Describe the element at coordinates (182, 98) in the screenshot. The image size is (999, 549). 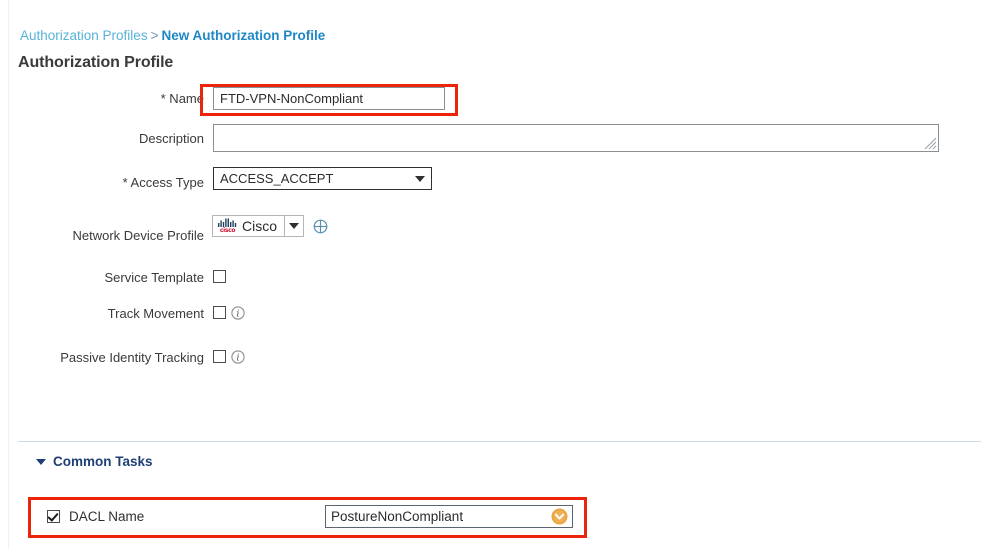
I see `name-label: * Name` at that location.